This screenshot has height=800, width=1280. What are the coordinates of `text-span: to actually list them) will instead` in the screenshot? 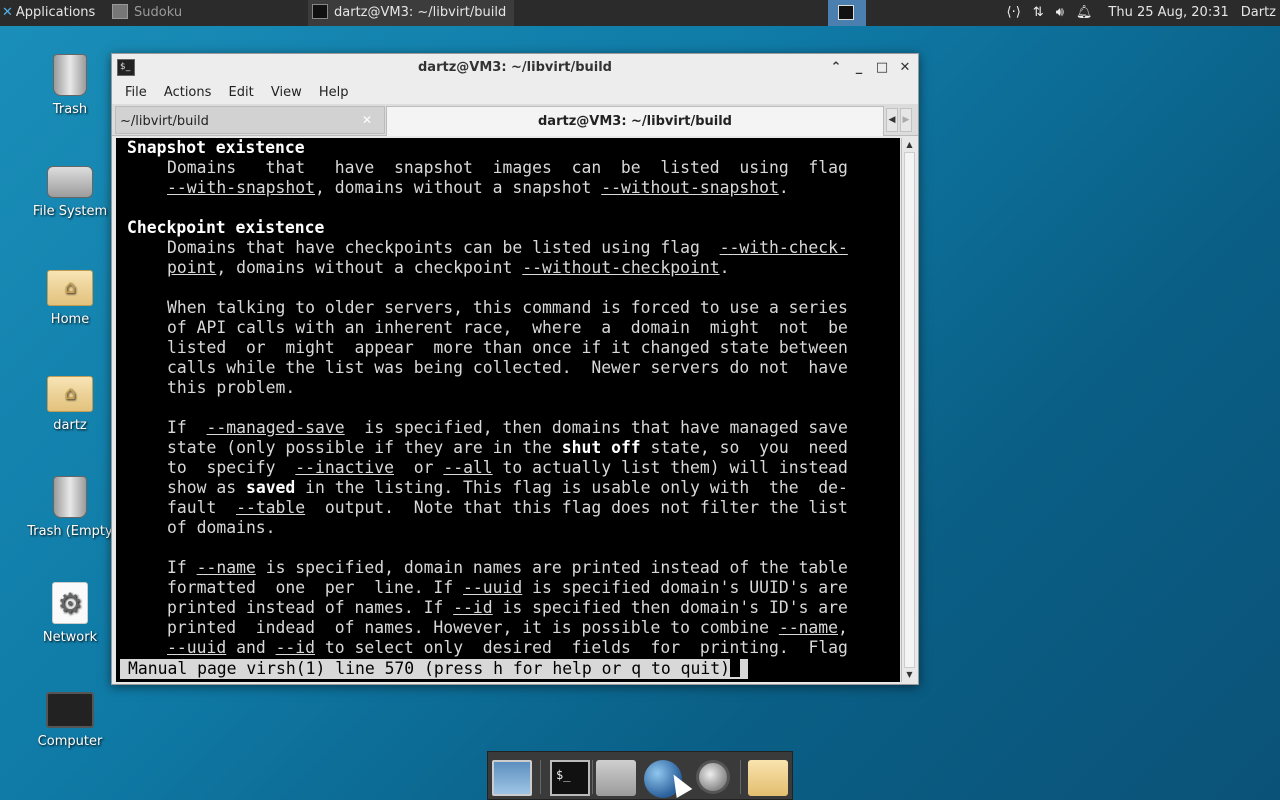 It's located at (670, 467).